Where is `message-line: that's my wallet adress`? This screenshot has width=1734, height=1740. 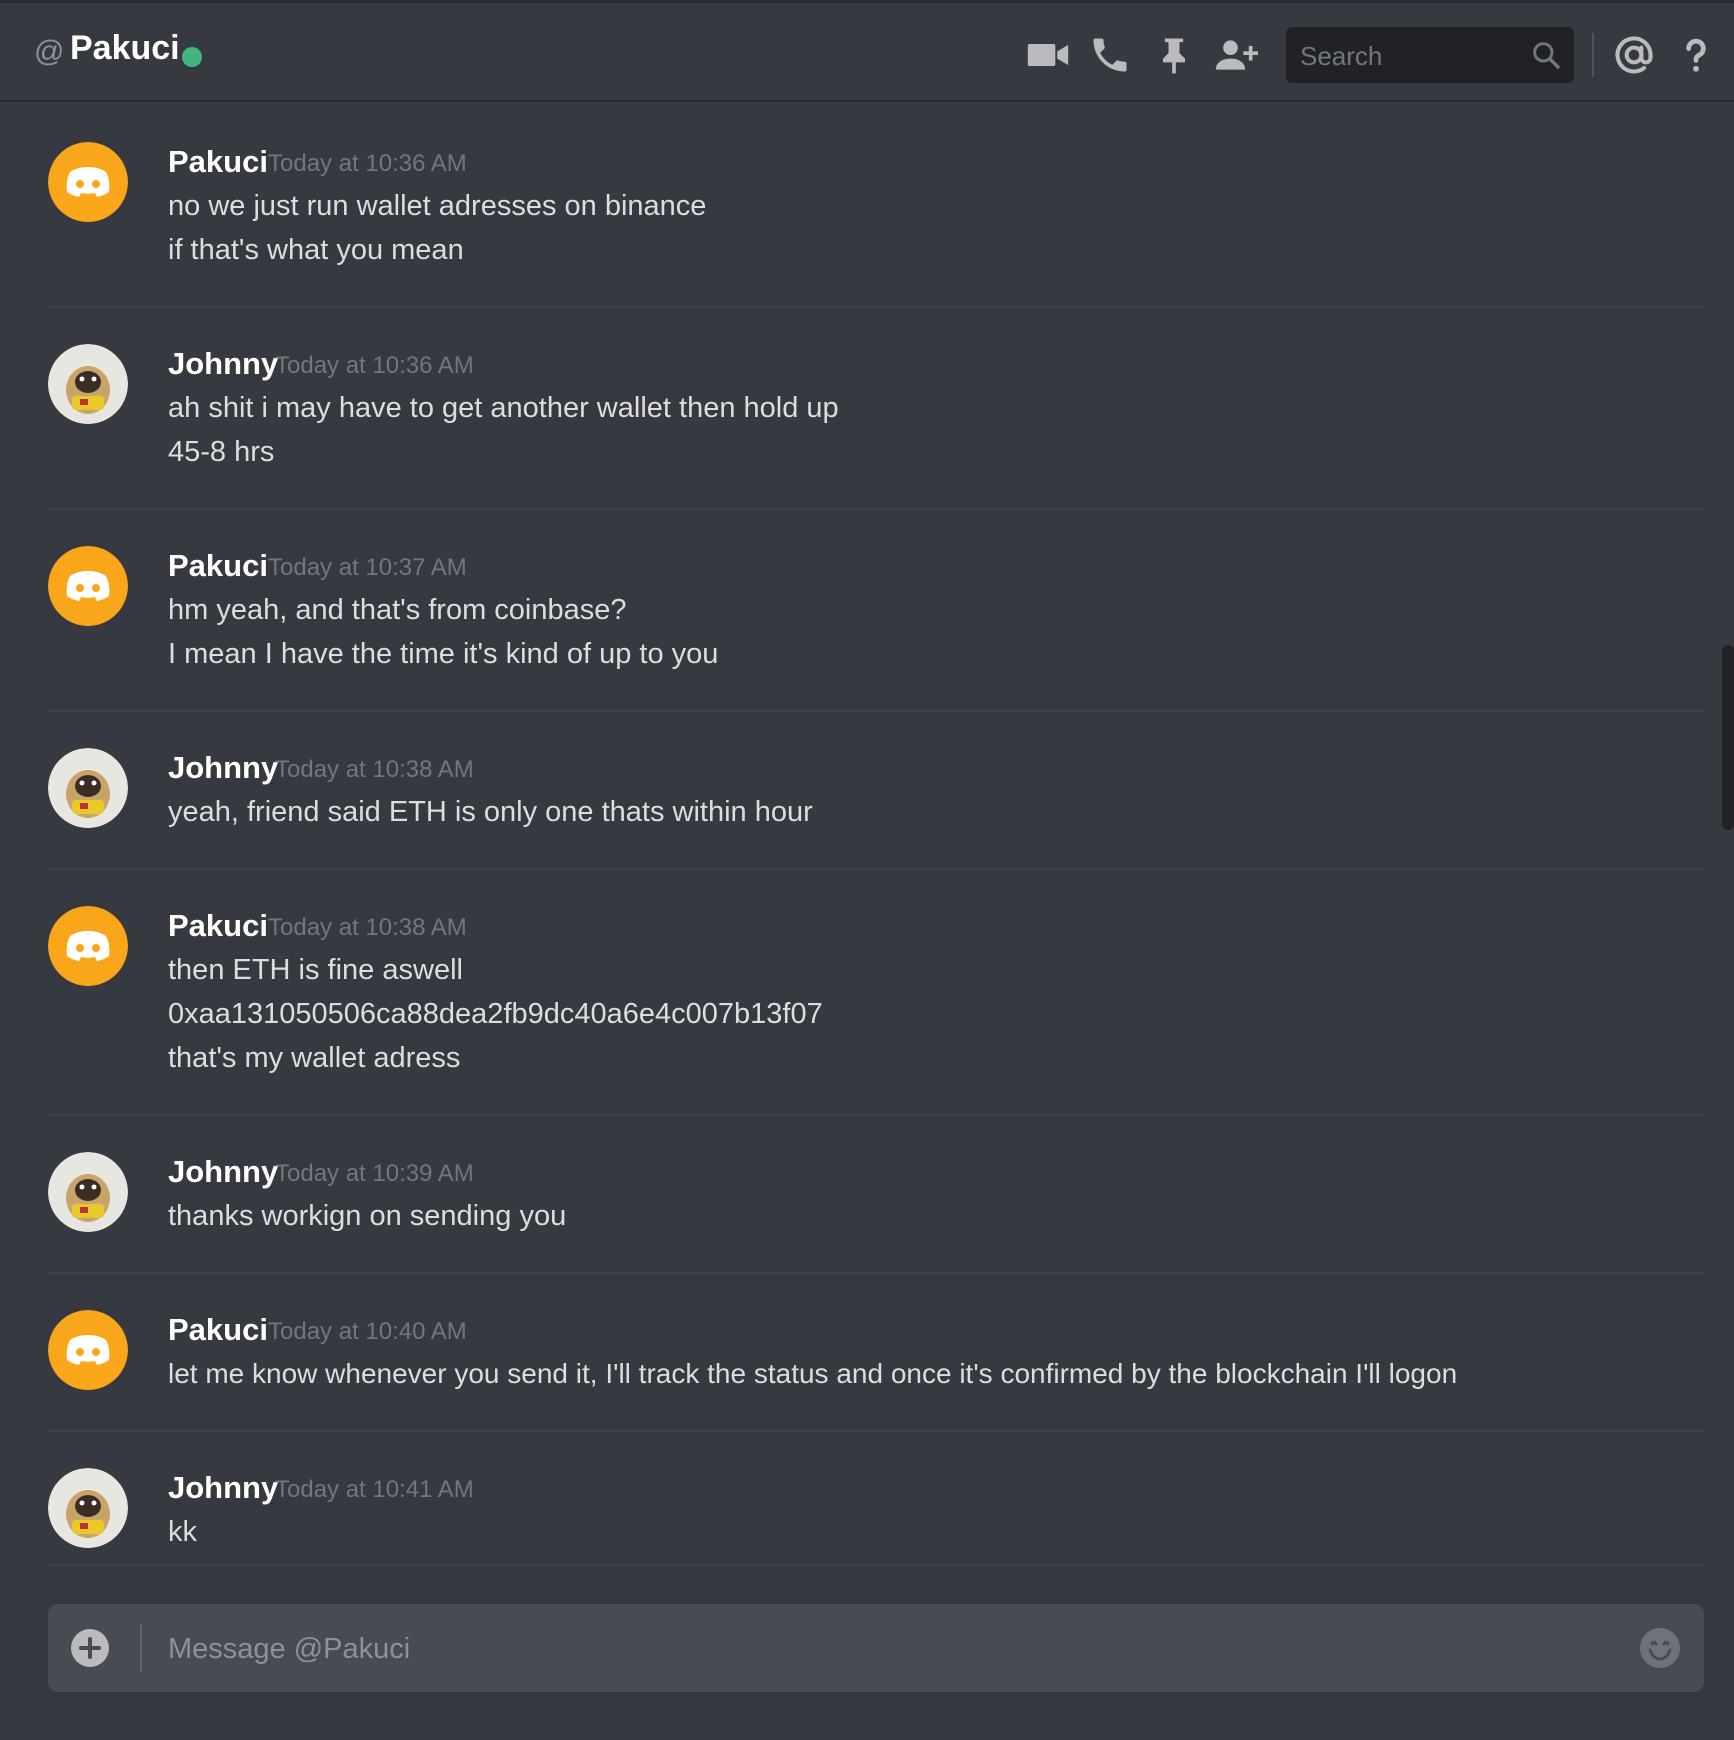
message-line: that's my wallet adress is located at coordinates (314, 1058).